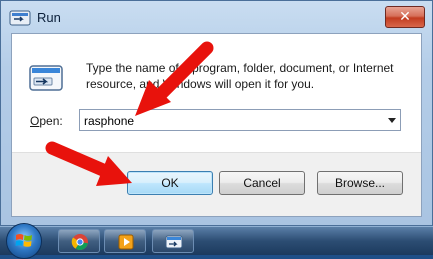  I want to click on open-label: Open:, so click(46, 121).